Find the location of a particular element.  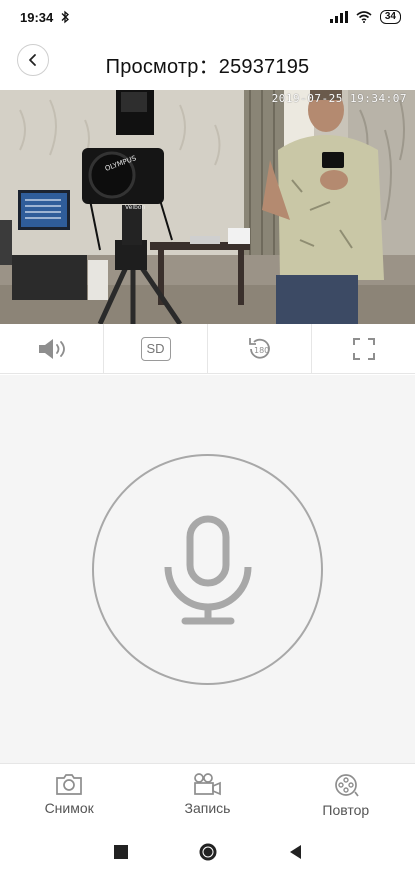

playback-reel-icon is located at coordinates (346, 785).